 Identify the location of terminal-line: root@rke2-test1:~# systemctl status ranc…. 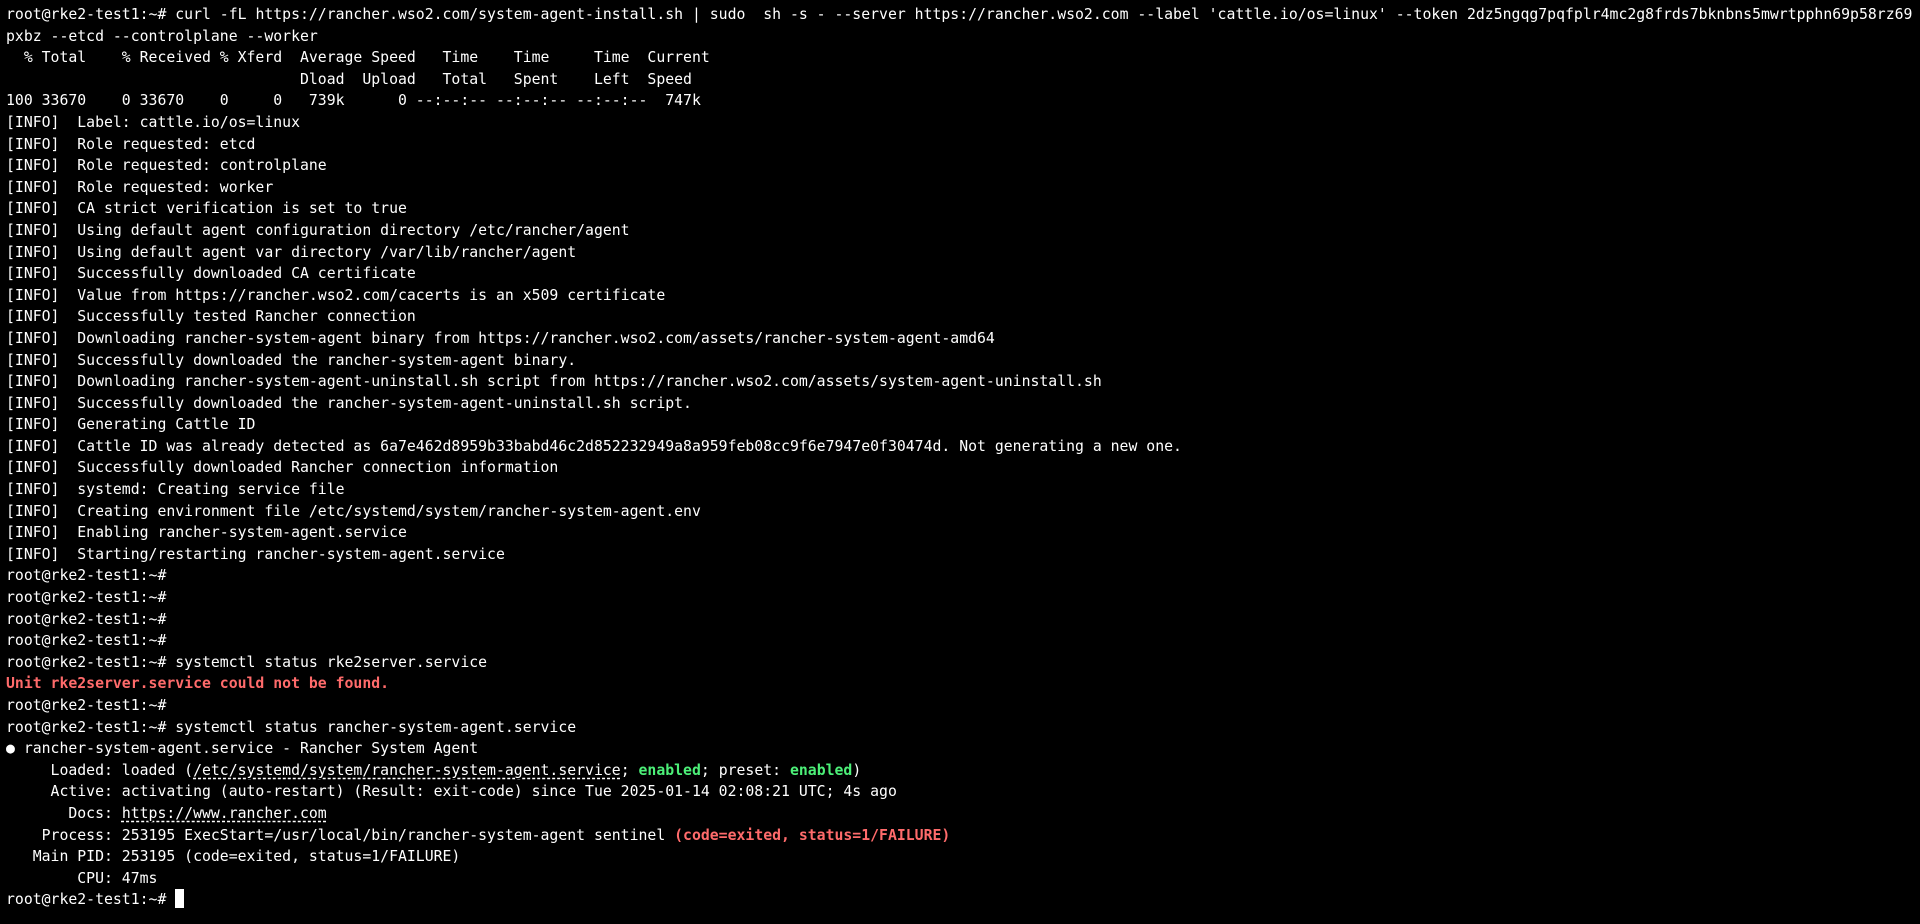
(960, 728).